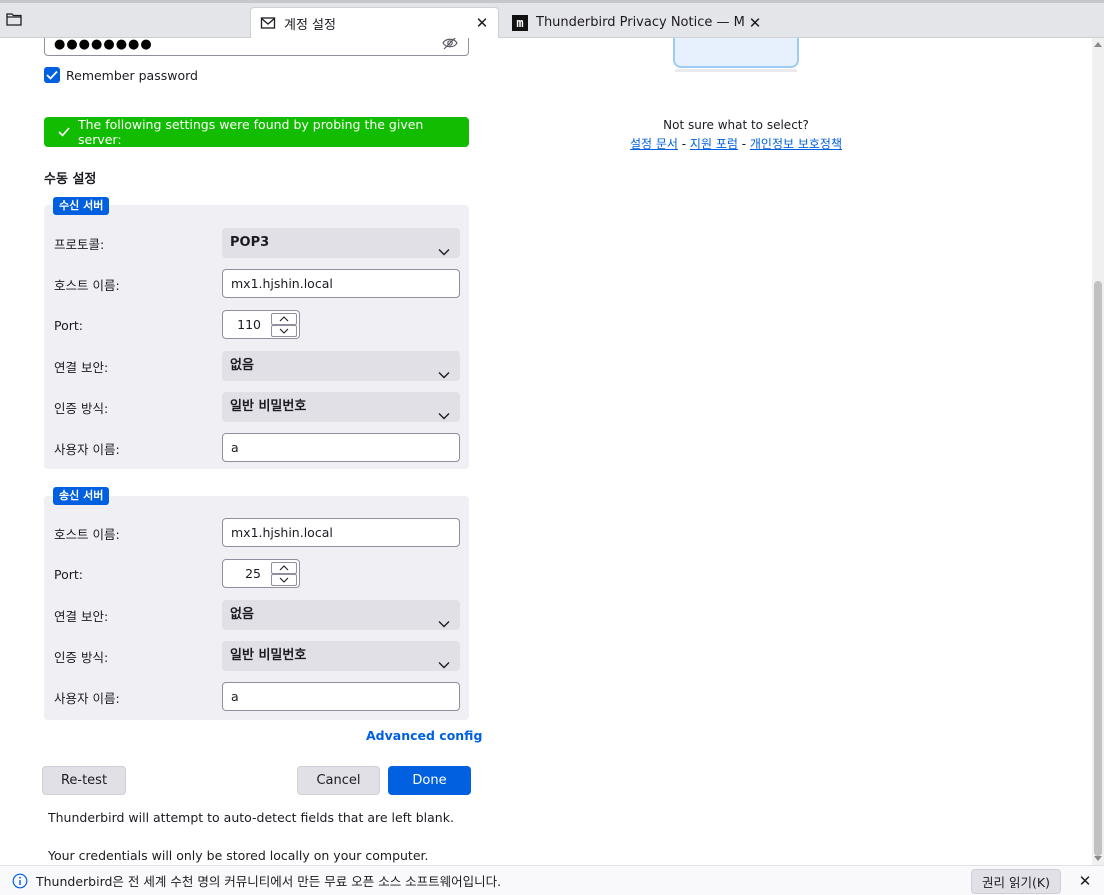 Image resolution: width=1104 pixels, height=895 pixels. I want to click on incoming-port-value: 110, so click(249, 324).